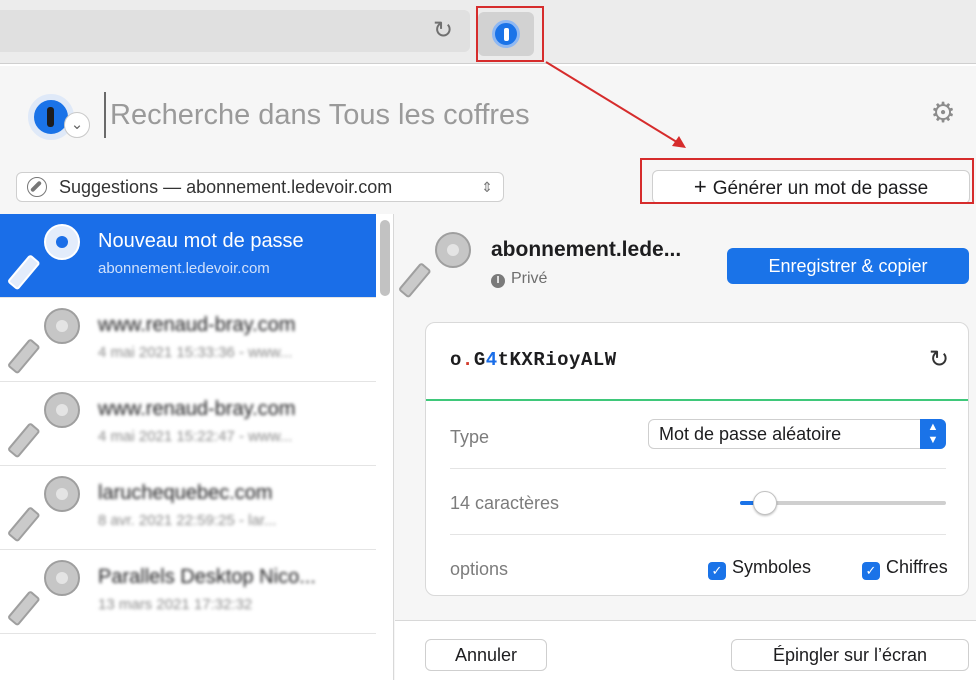 Image resolution: width=976 pixels, height=680 pixels. Describe the element at coordinates (185, 493) in the screenshot. I see `list-item-title: laruchequebec.com` at that location.